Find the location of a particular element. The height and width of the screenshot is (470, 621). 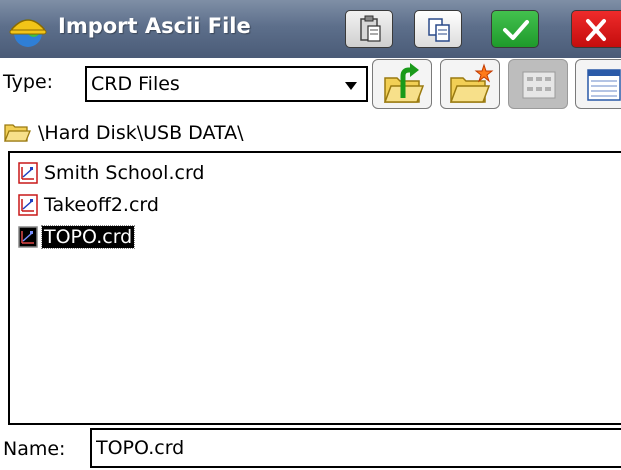

close-button is located at coordinates (596, 29).